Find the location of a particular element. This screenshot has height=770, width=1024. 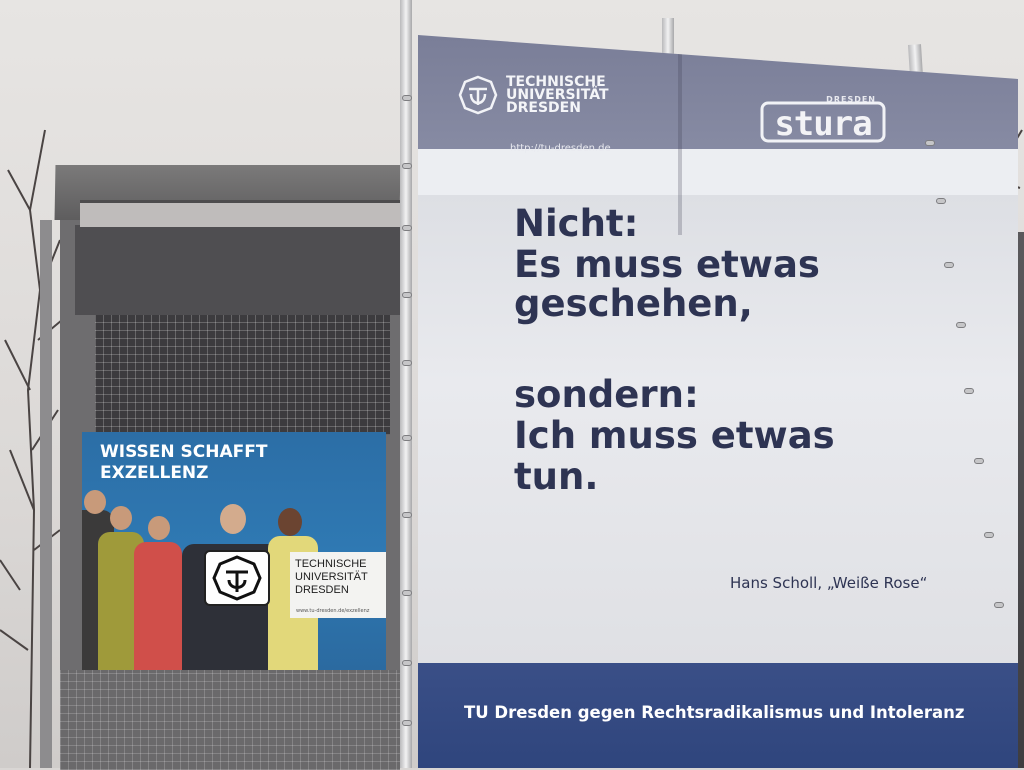

flagpole-left is located at coordinates (406, 384).